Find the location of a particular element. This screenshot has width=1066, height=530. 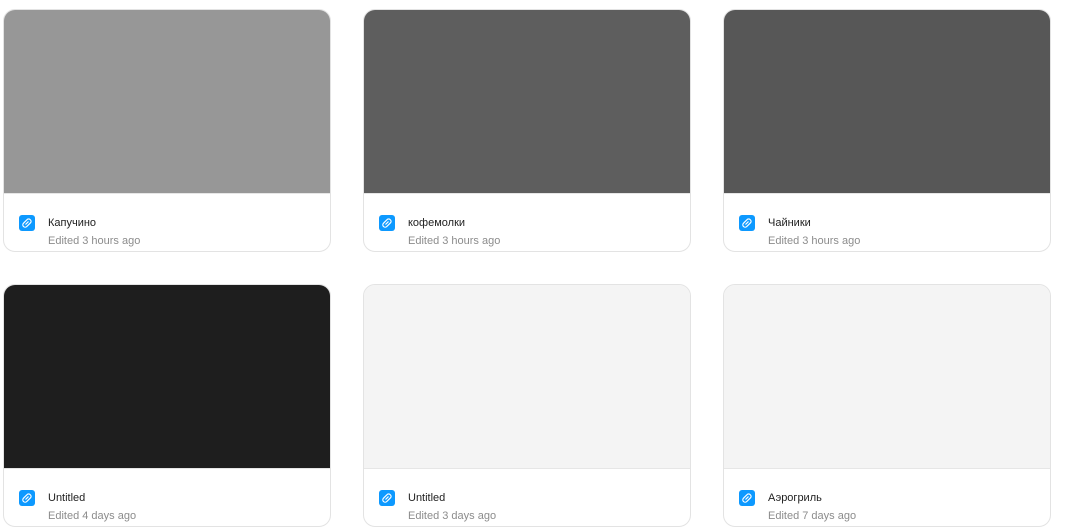

file-card: Untitled Edited 3 days ago is located at coordinates (527, 405).